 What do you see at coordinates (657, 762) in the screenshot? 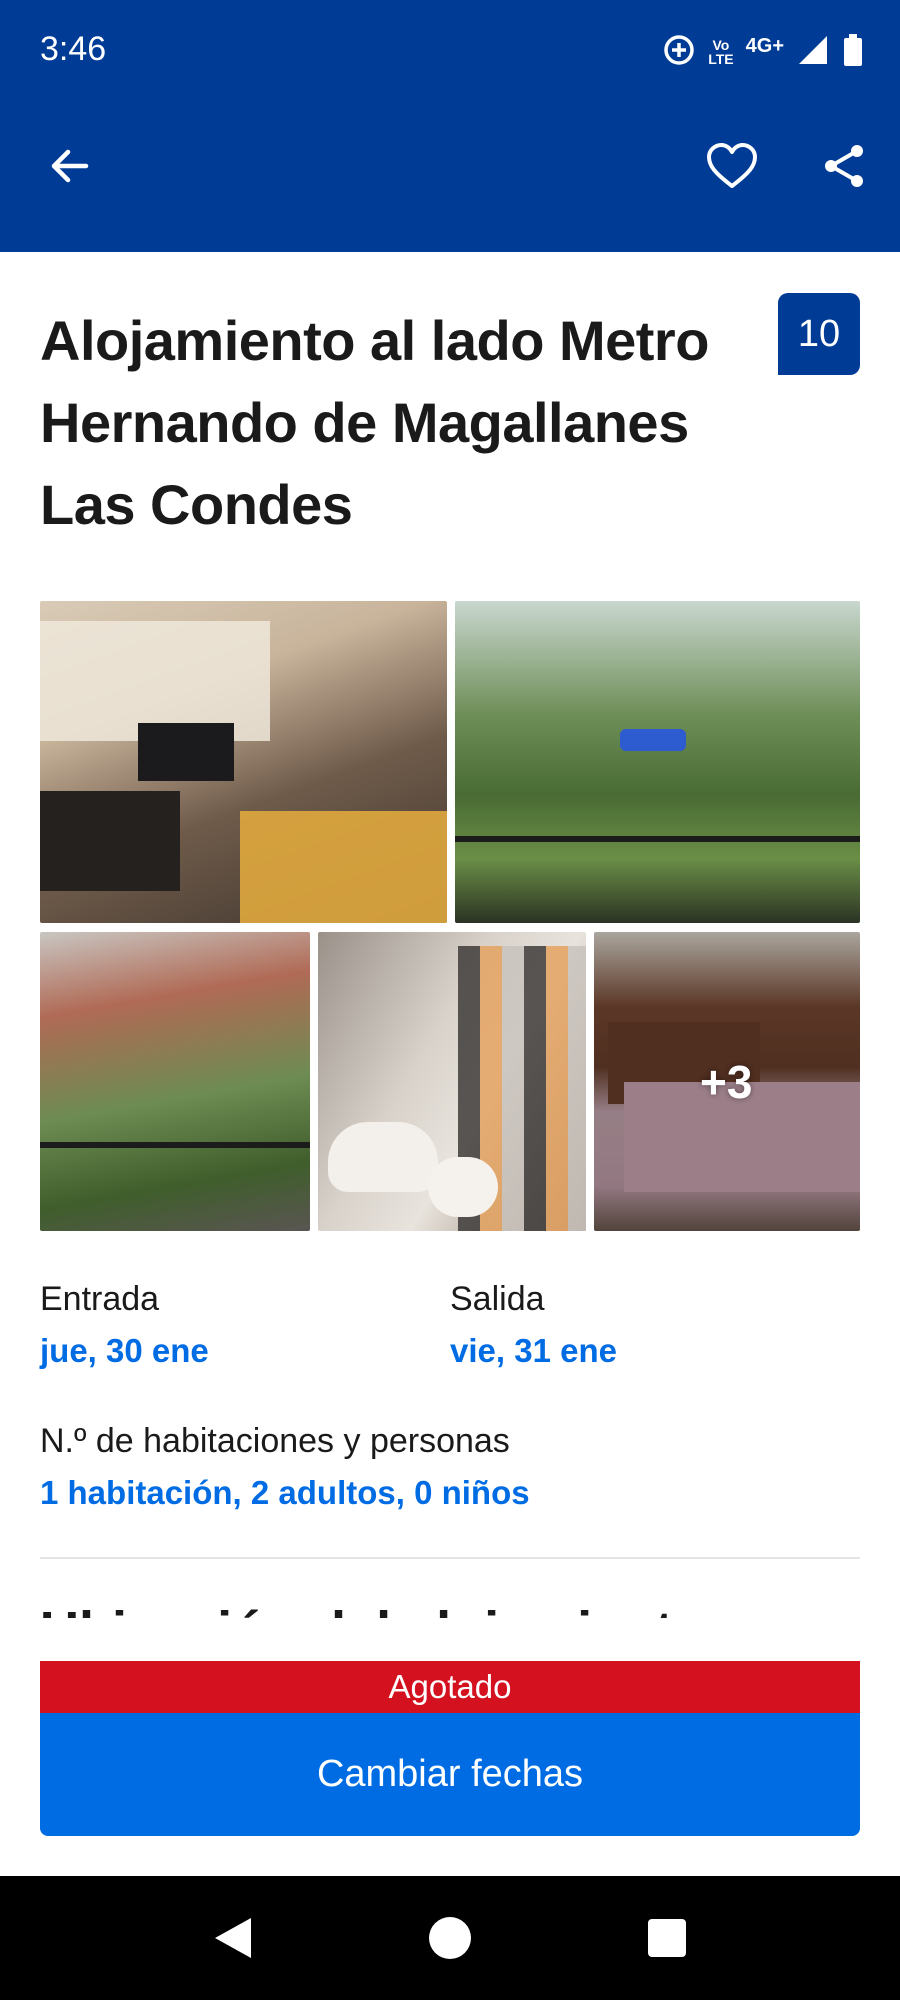
I see `garden-view-photo` at bounding box center [657, 762].